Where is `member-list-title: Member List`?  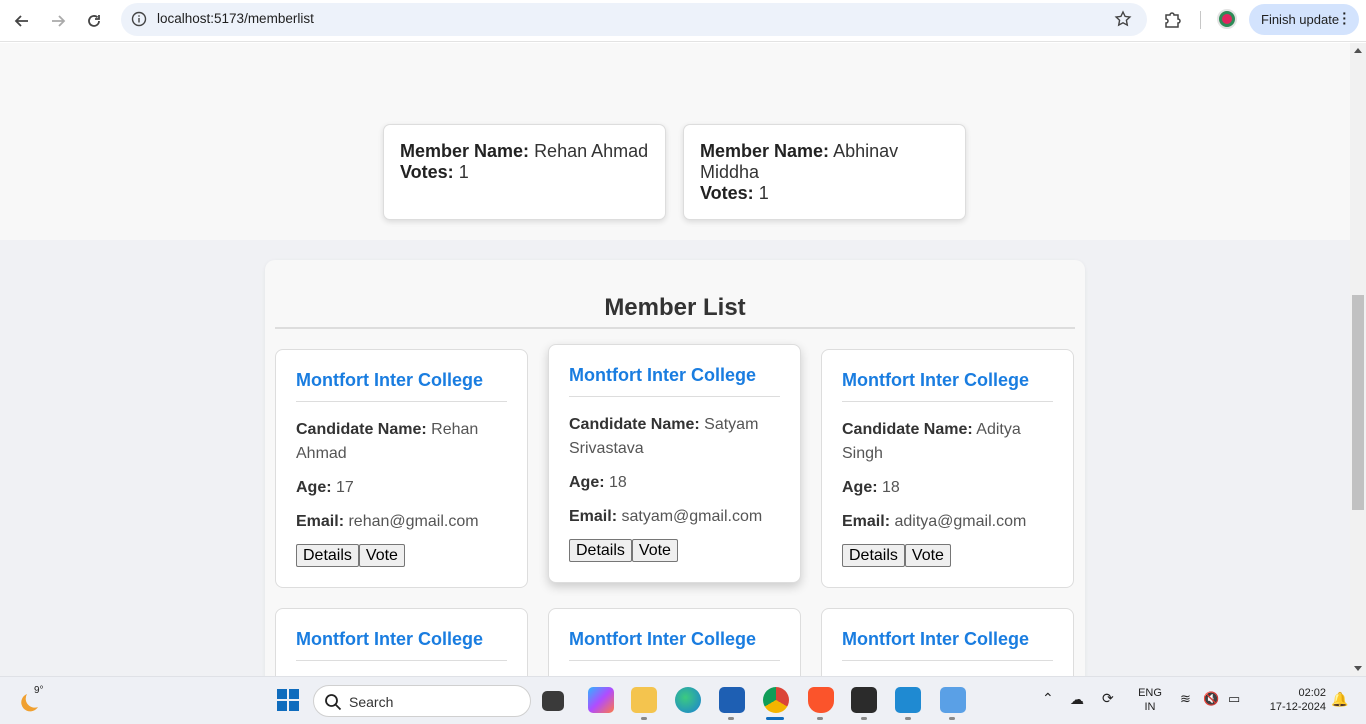 member-list-title: Member List is located at coordinates (675, 307).